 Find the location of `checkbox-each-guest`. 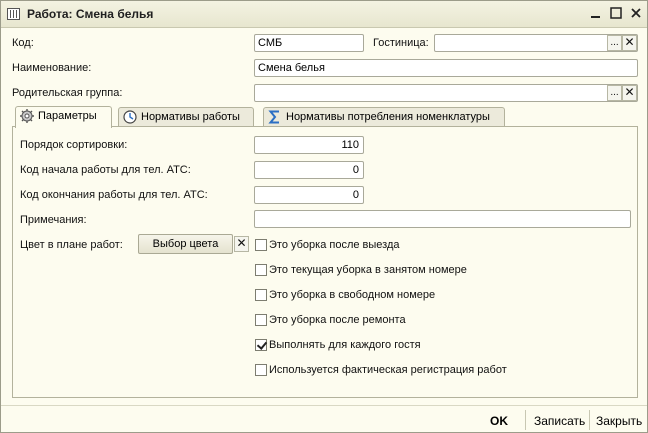

checkbox-each-guest is located at coordinates (261, 345).